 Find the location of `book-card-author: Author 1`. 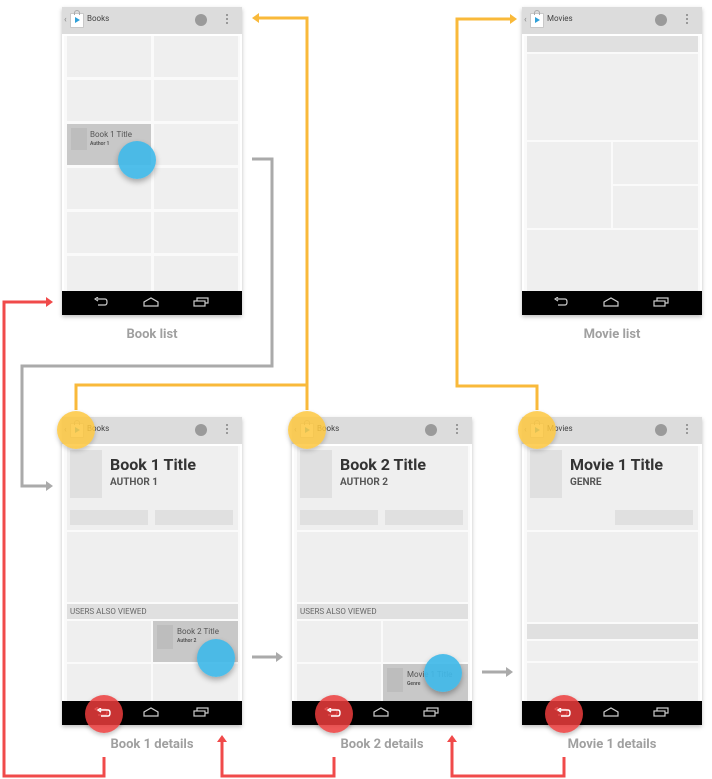

book-card-author: Author 1 is located at coordinates (100, 144).